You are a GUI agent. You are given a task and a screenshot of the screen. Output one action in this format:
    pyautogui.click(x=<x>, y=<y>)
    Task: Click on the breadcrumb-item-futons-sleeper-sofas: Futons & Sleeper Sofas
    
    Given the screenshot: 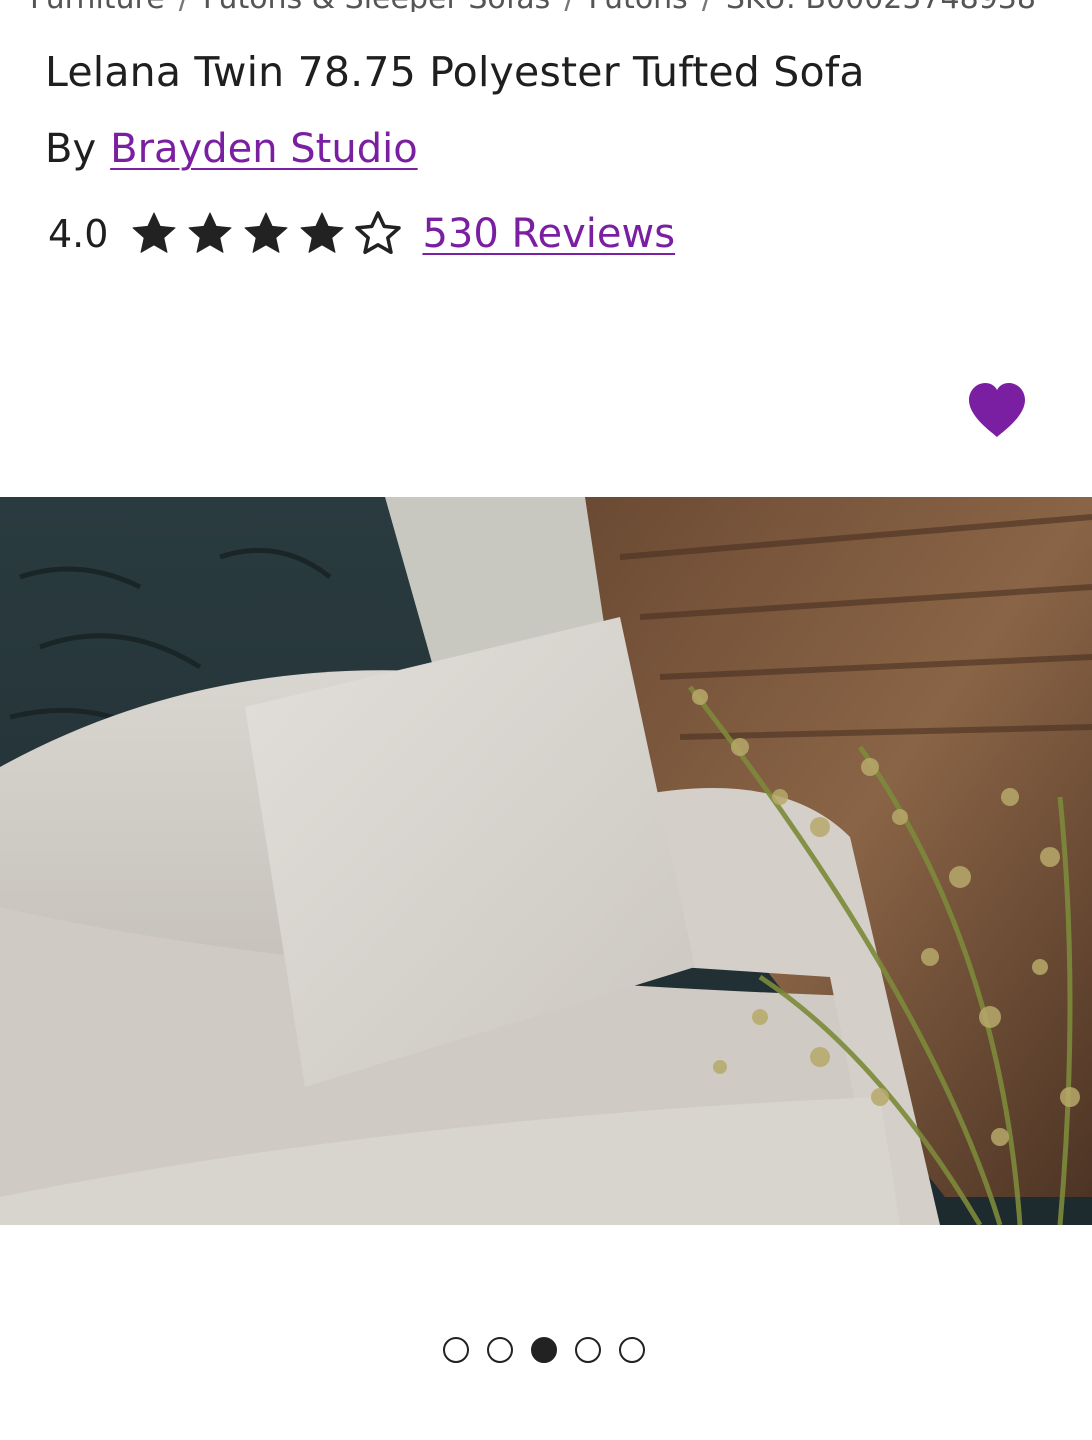 What is the action you would take?
    pyautogui.click(x=377, y=6)
    